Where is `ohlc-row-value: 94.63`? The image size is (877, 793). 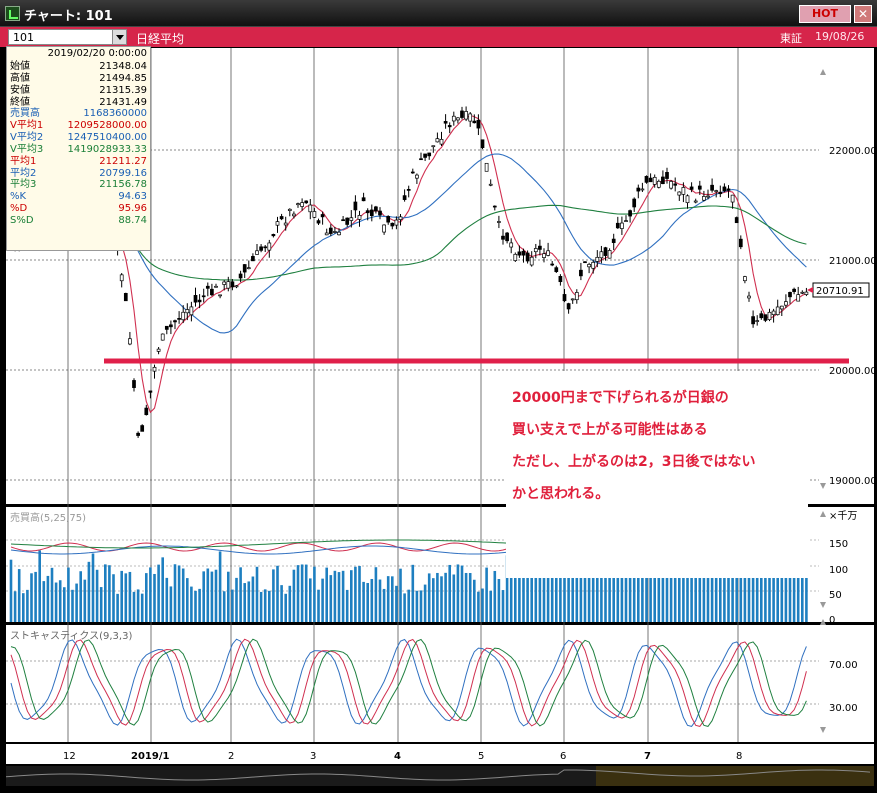 ohlc-row-value: 94.63 is located at coordinates (132, 197).